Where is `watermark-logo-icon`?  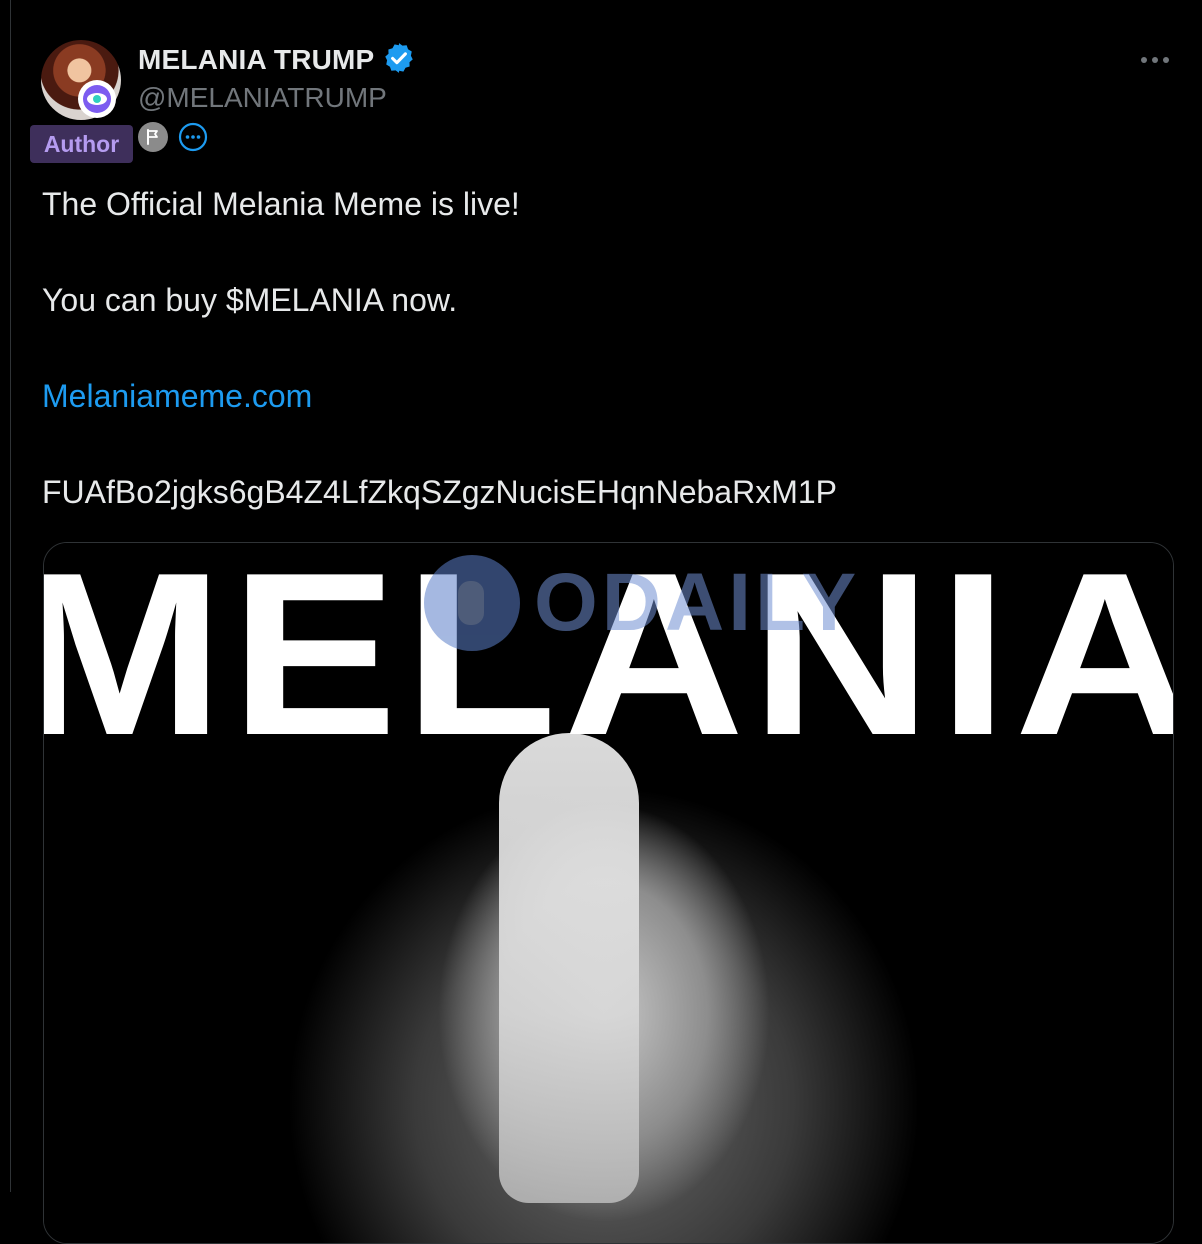 watermark-logo-icon is located at coordinates (472, 603).